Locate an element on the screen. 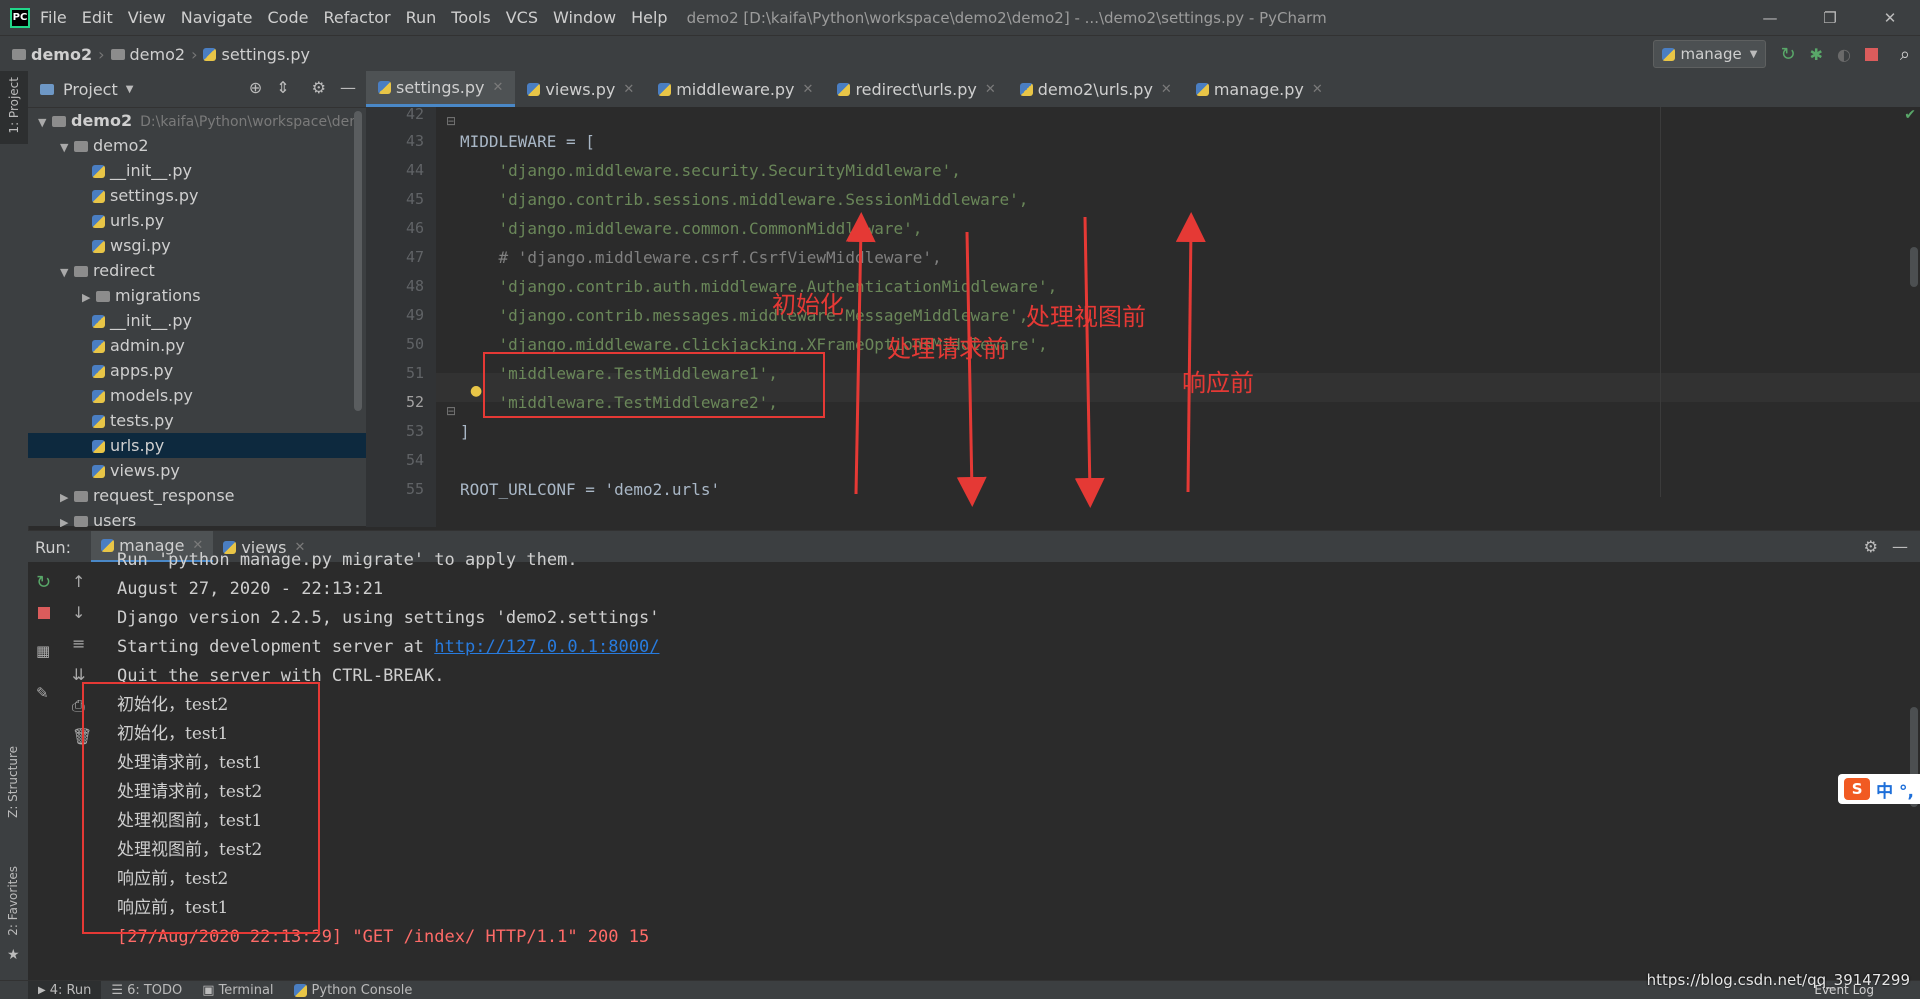  ime-toolbar: S 中 °, is located at coordinates (1879, 789).